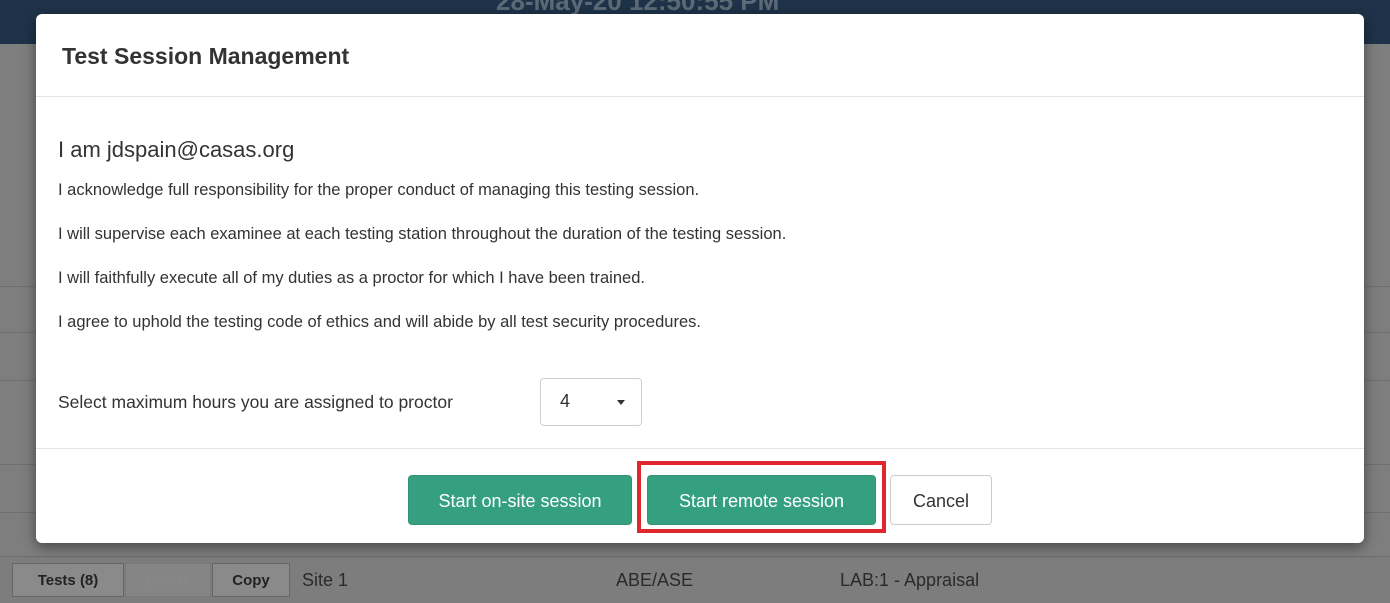  What do you see at coordinates (621, 402) in the screenshot?
I see `caret-down-icon` at bounding box center [621, 402].